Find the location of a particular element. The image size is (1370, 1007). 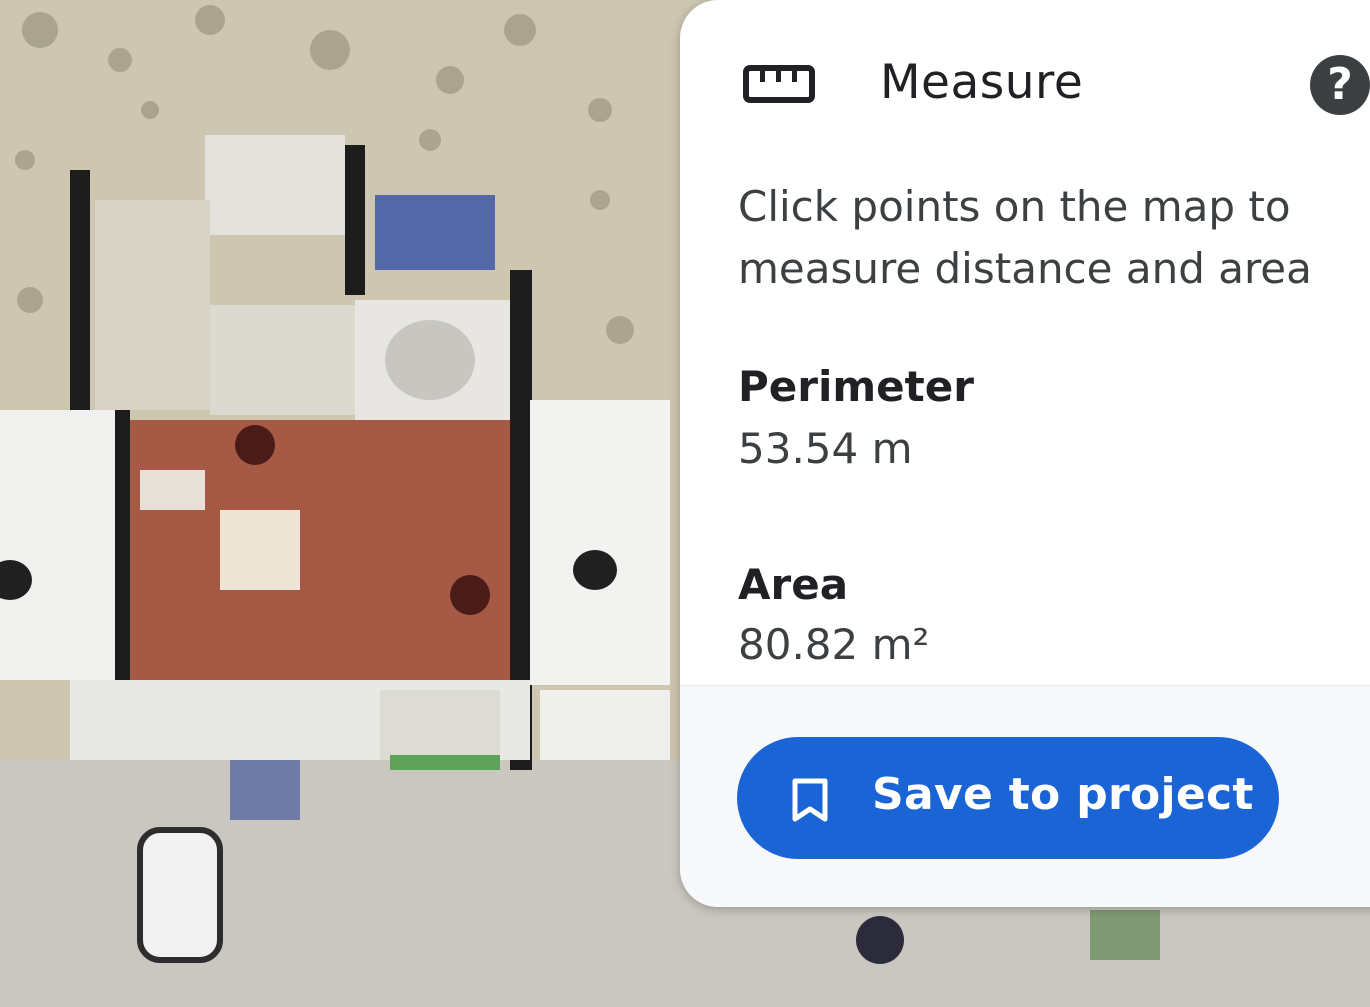

perimeter-value: 53.54 m is located at coordinates (825, 448).